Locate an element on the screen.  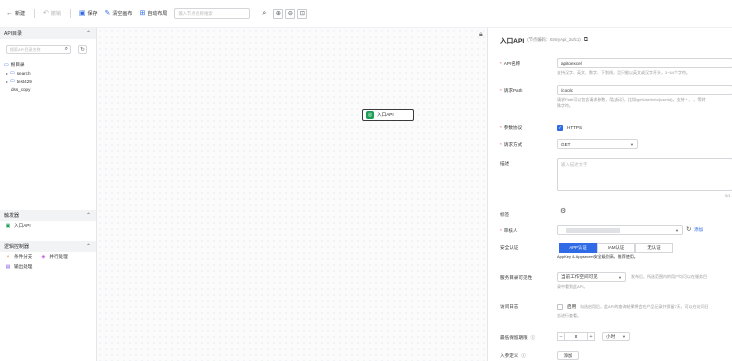
retention-value: 8 is located at coordinates (576, 336).